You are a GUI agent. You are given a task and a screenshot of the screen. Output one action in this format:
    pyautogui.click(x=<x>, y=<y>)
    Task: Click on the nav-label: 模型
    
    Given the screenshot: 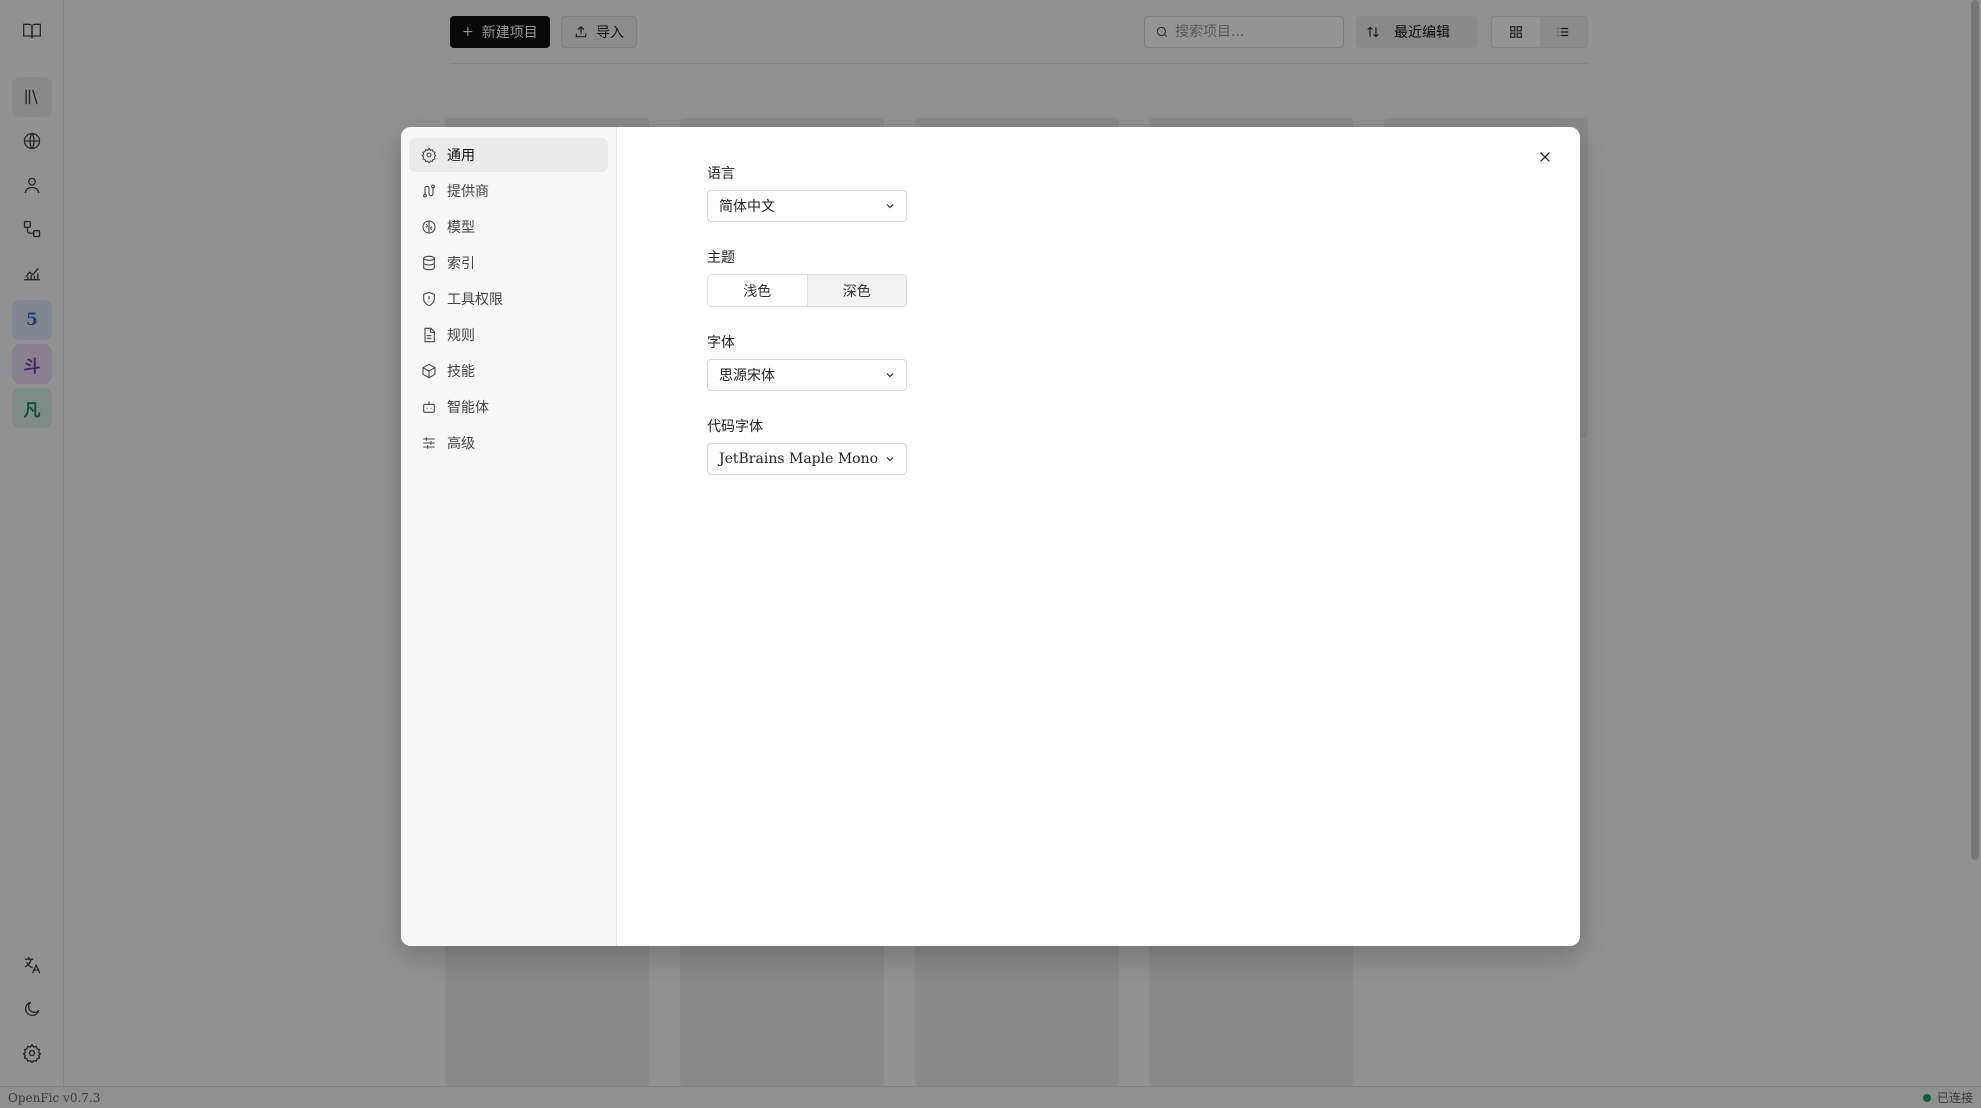 What is the action you would take?
    pyautogui.click(x=461, y=228)
    